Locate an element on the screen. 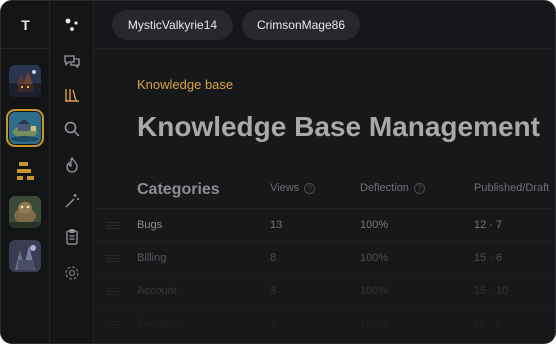 This screenshot has height=344, width=556. magic-wand-icon is located at coordinates (72, 201).